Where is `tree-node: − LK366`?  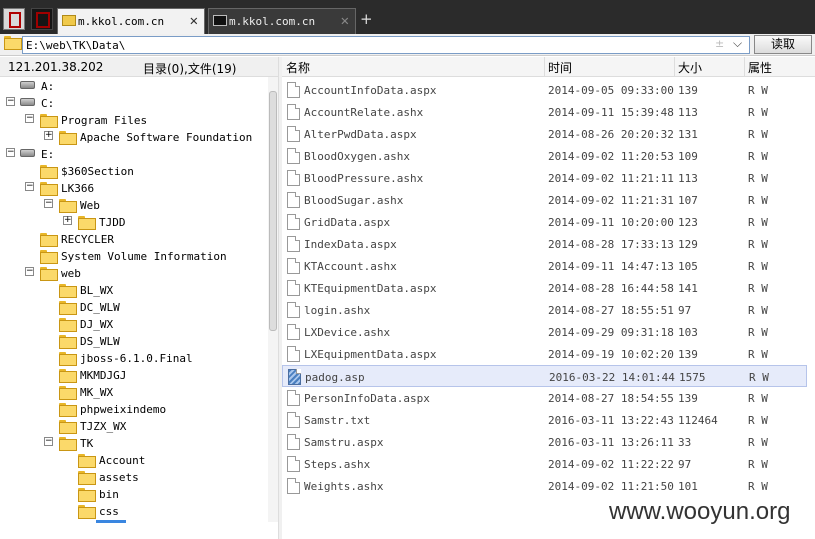 tree-node: − LK366 is located at coordinates (134, 188).